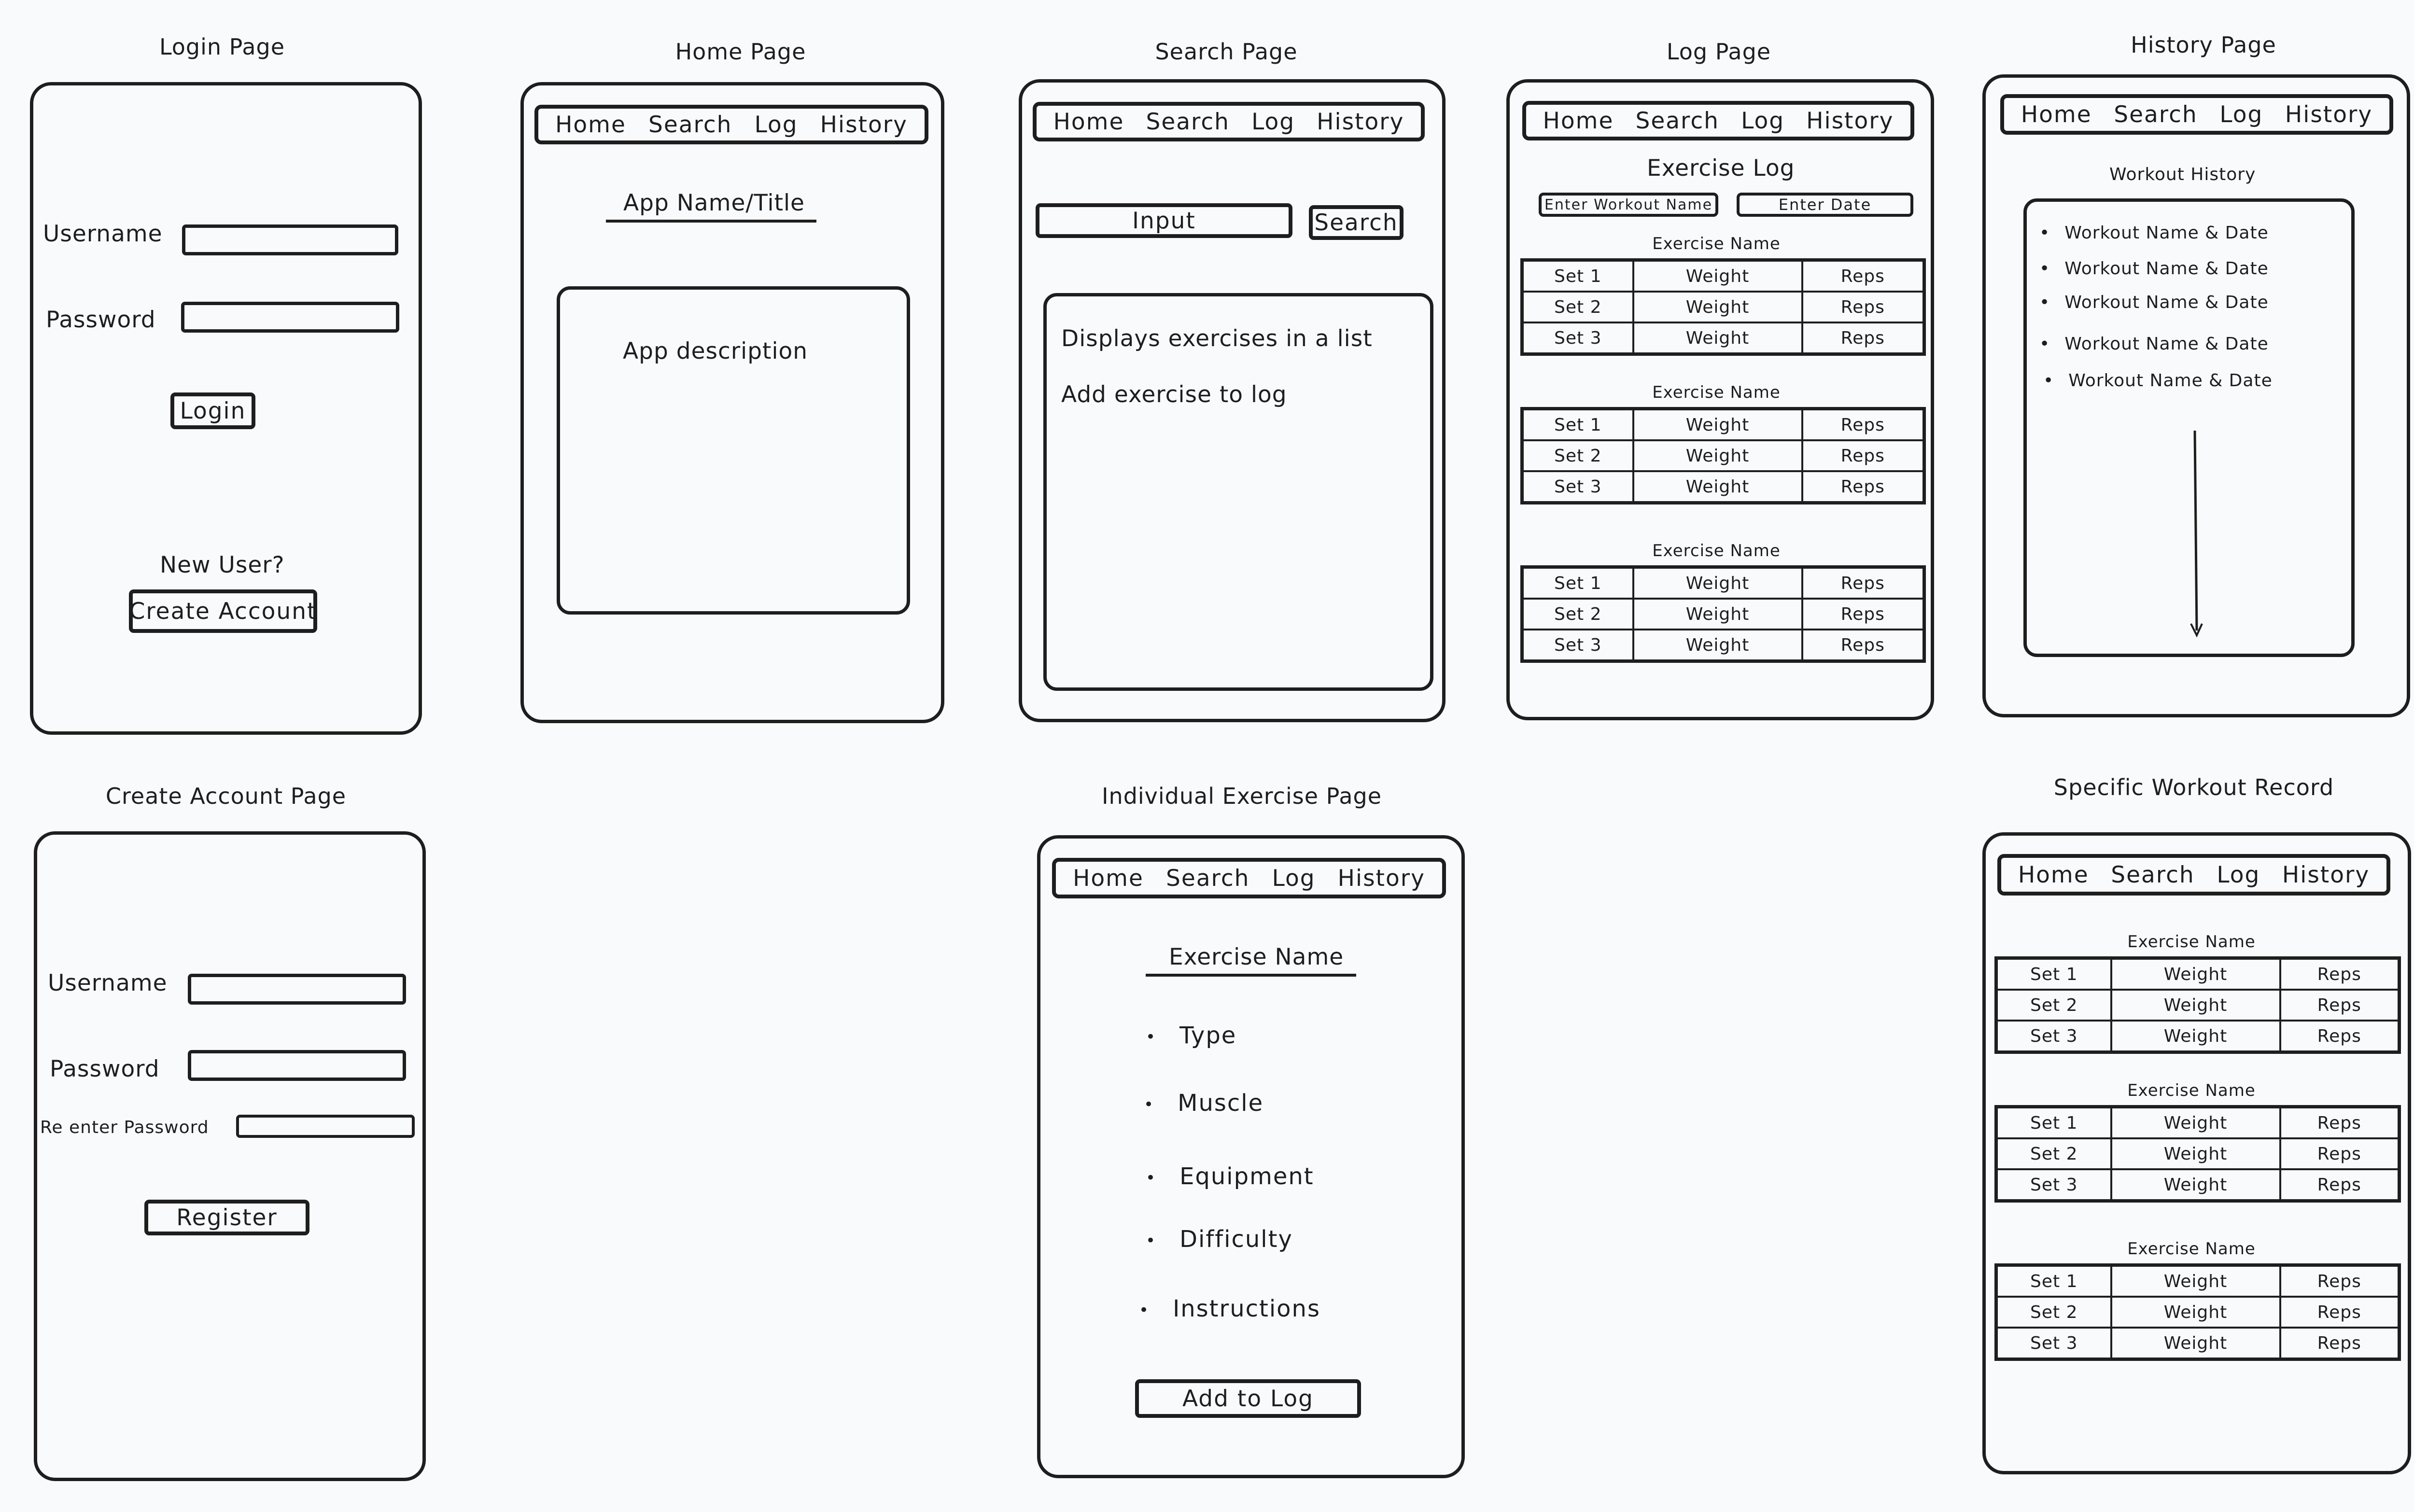  Describe the element at coordinates (1248, 1399) in the screenshot. I see `add-to-log-button: Add to Log` at that location.